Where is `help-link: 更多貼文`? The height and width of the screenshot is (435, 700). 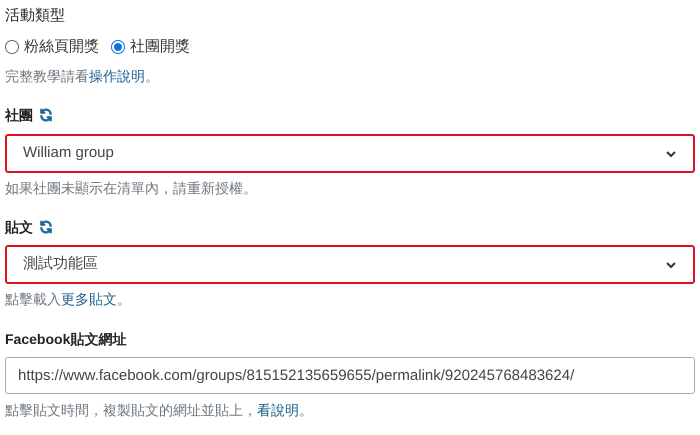
help-link: 更多貼文 is located at coordinates (89, 299).